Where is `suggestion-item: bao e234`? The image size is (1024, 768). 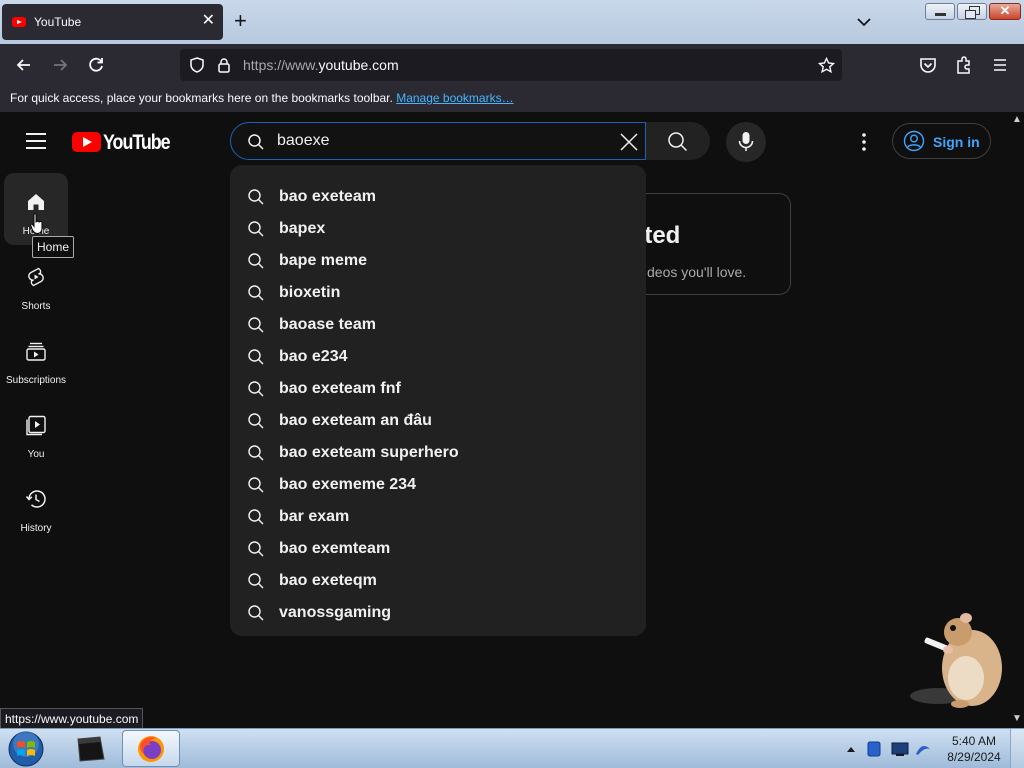
suggestion-item: bao e234 is located at coordinates (438, 357).